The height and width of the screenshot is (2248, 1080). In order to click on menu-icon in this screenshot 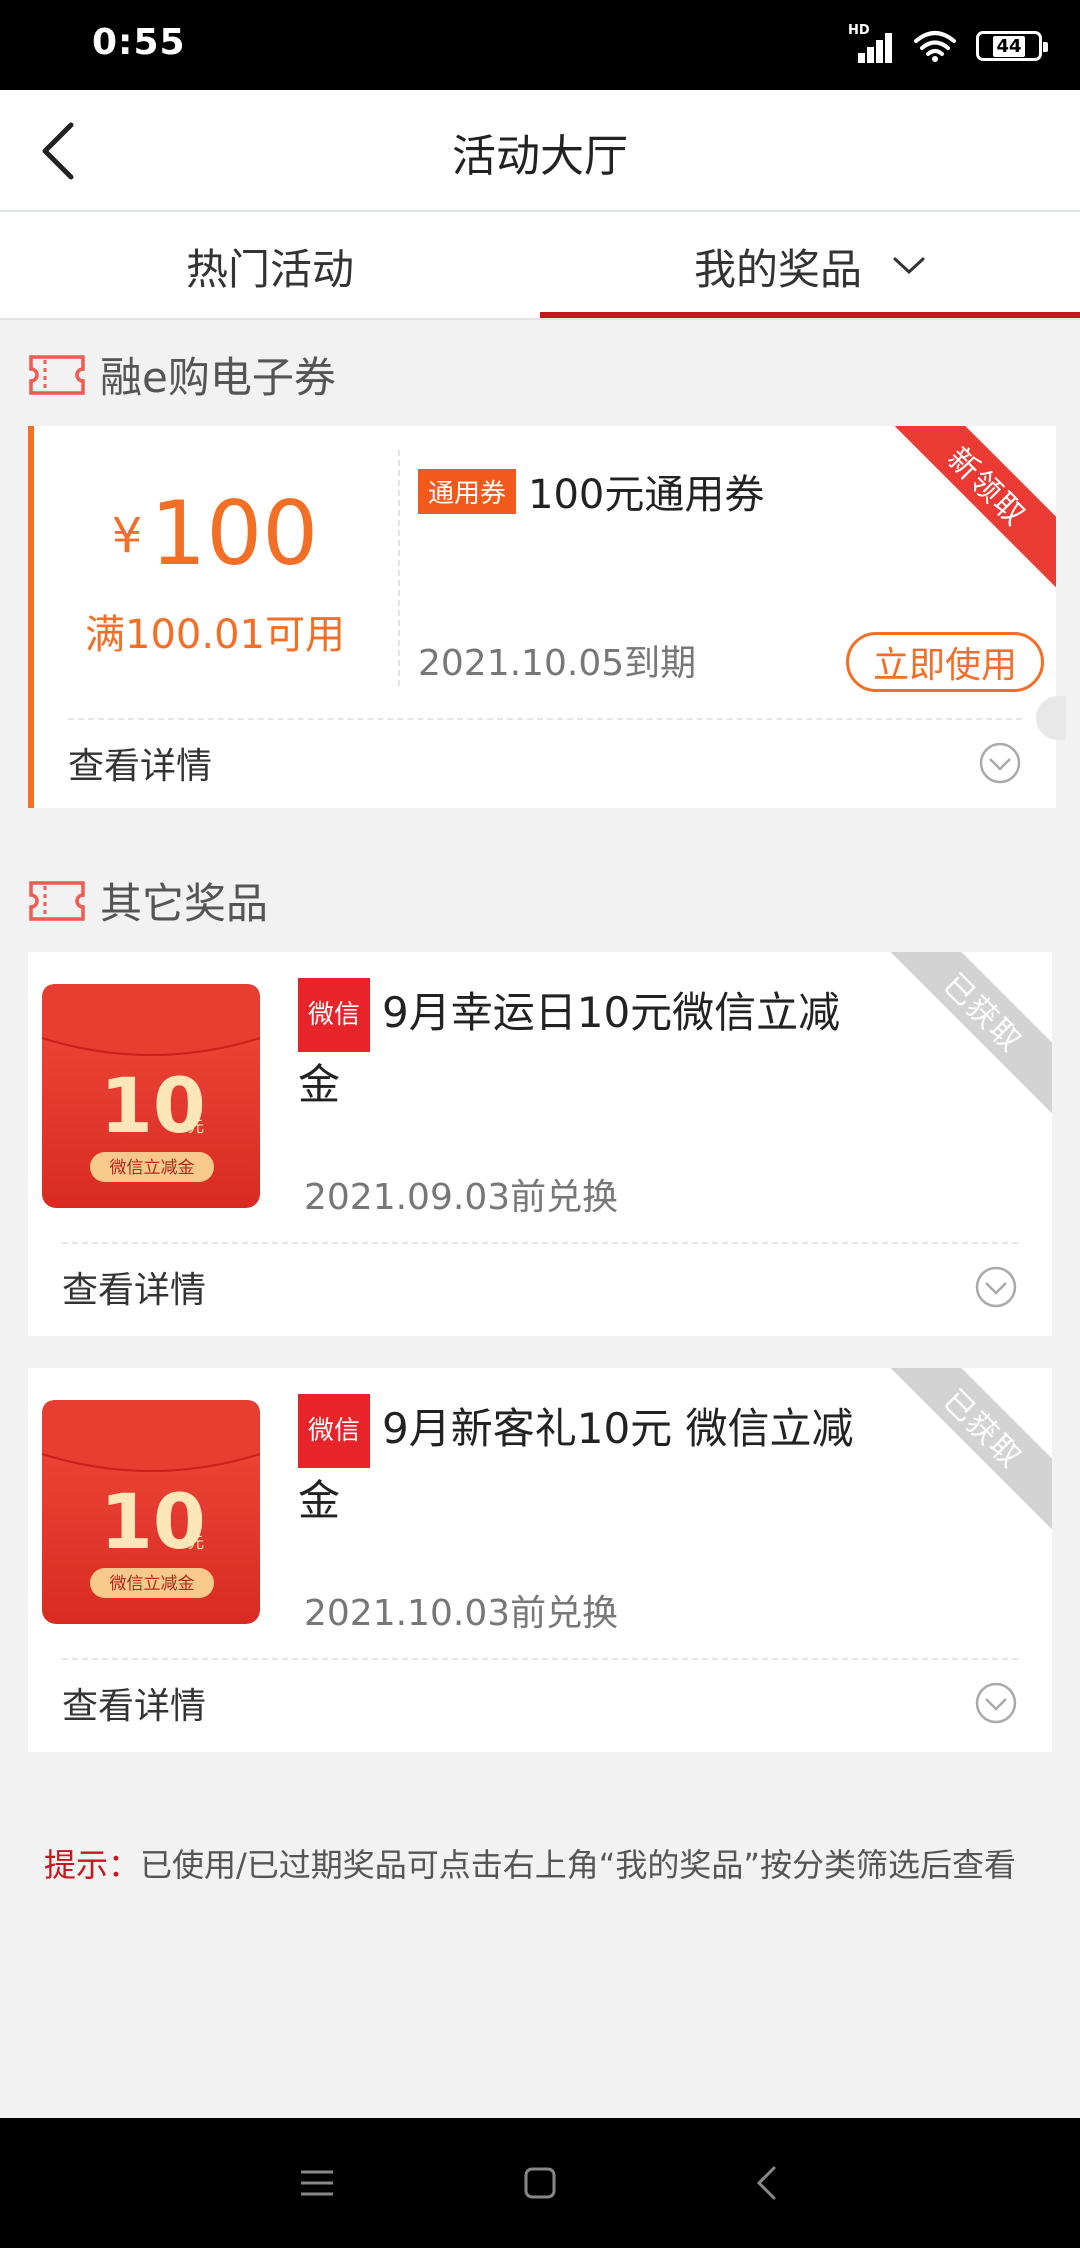, I will do `click(317, 2183)`.